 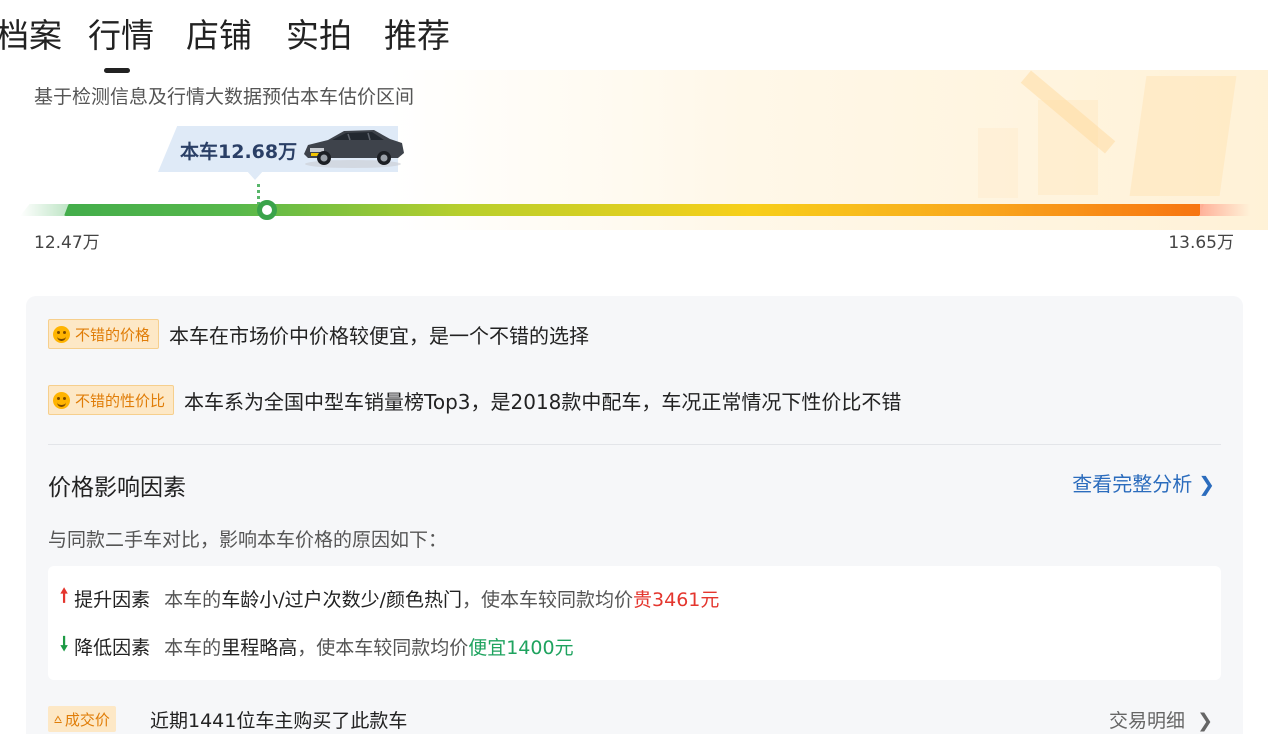 I want to click on factor-up-prefix: 本车的, so click(x=193, y=599).